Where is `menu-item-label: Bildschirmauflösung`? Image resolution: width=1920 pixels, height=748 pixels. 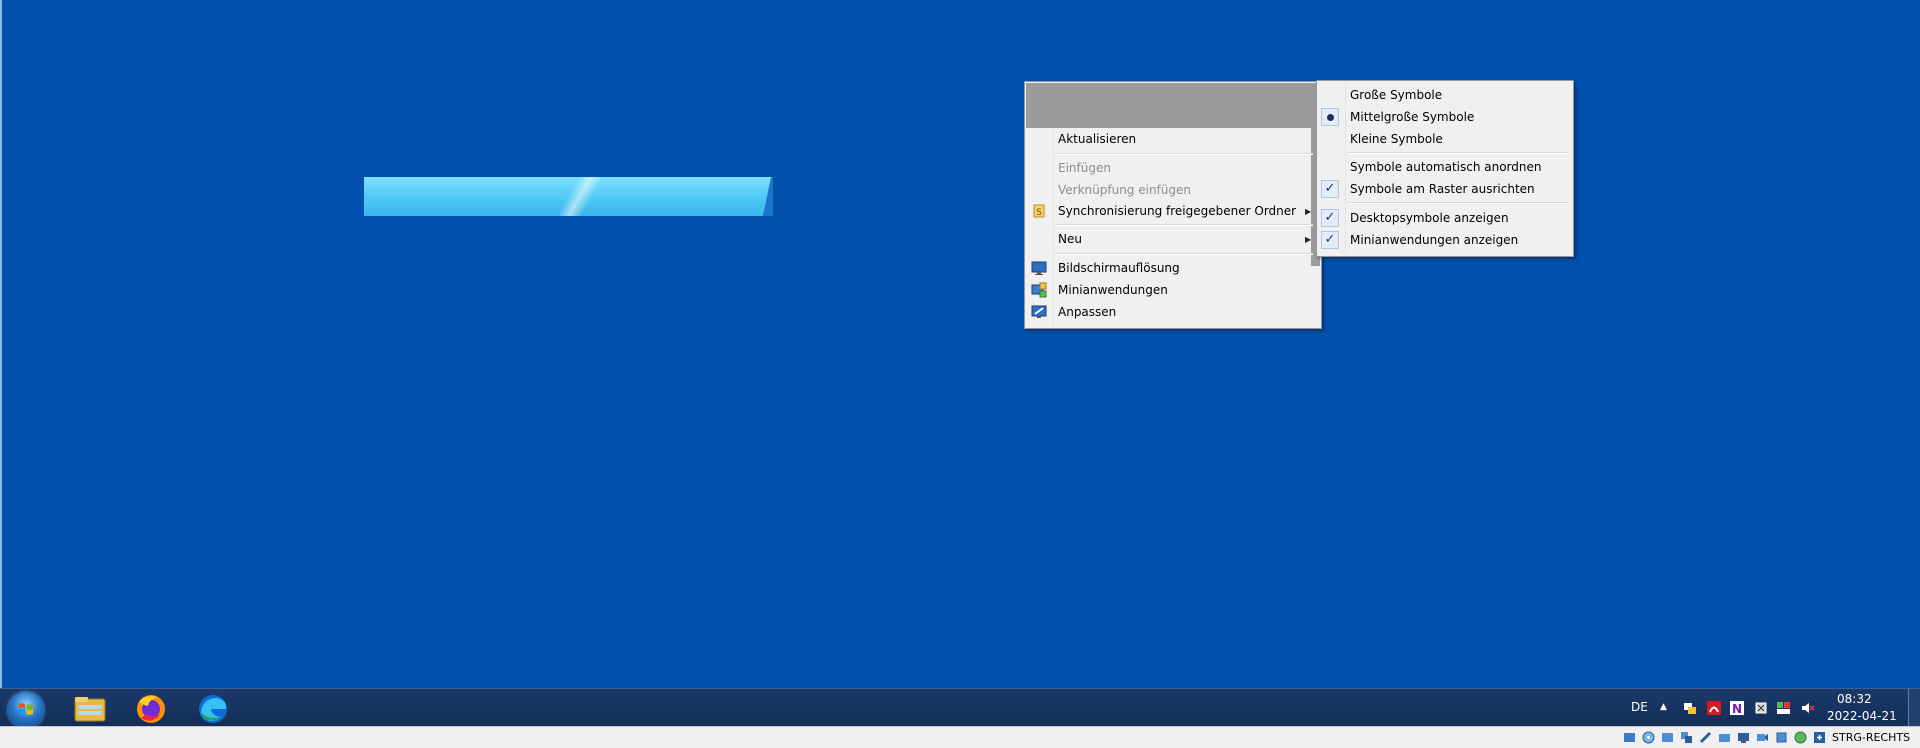 menu-item-label: Bildschirmauflösung is located at coordinates (1119, 268).